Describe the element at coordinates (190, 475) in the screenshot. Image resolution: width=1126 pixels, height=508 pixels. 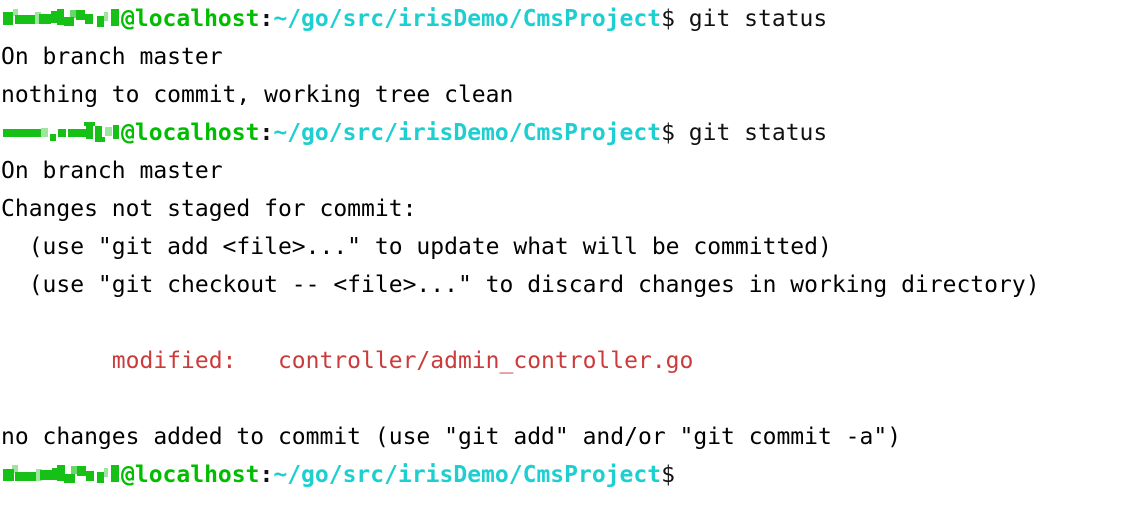
I see `prompt-host-3: @localhost` at that location.